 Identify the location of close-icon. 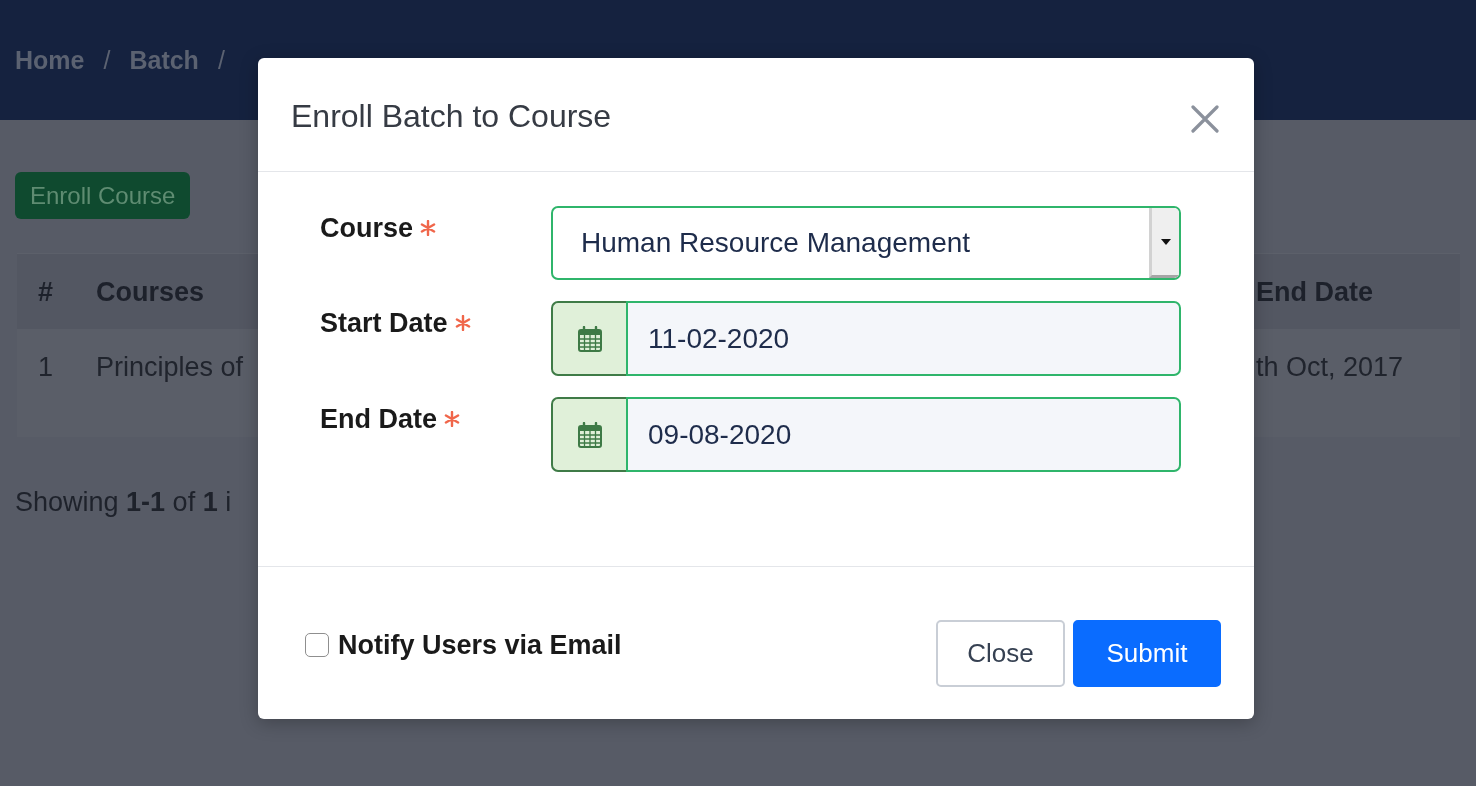
(1205, 118).